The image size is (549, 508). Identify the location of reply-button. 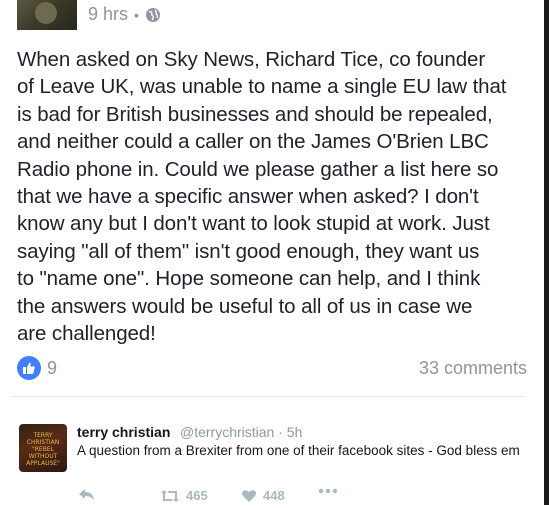
(87, 495).